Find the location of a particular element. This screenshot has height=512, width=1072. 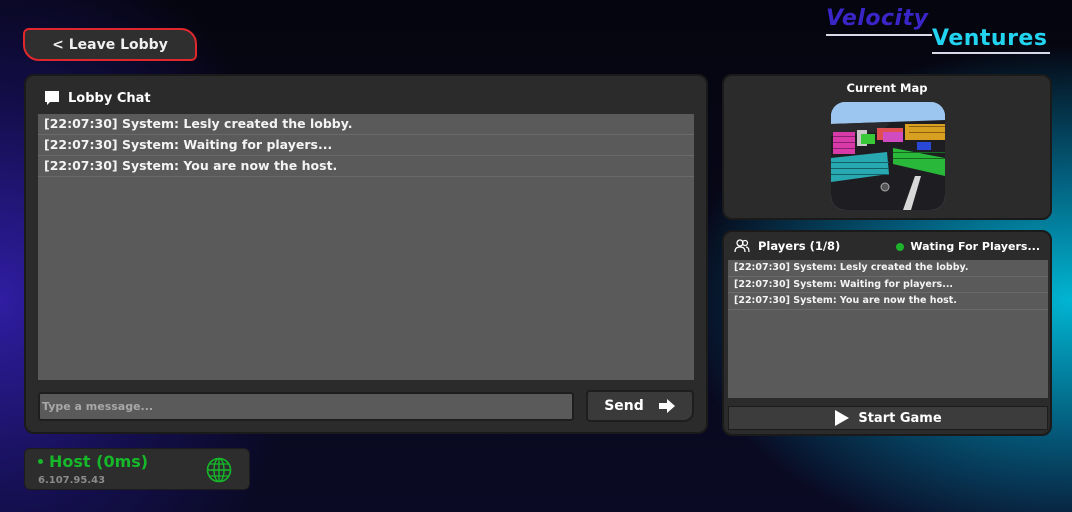

map-preview-image is located at coordinates (888, 156).